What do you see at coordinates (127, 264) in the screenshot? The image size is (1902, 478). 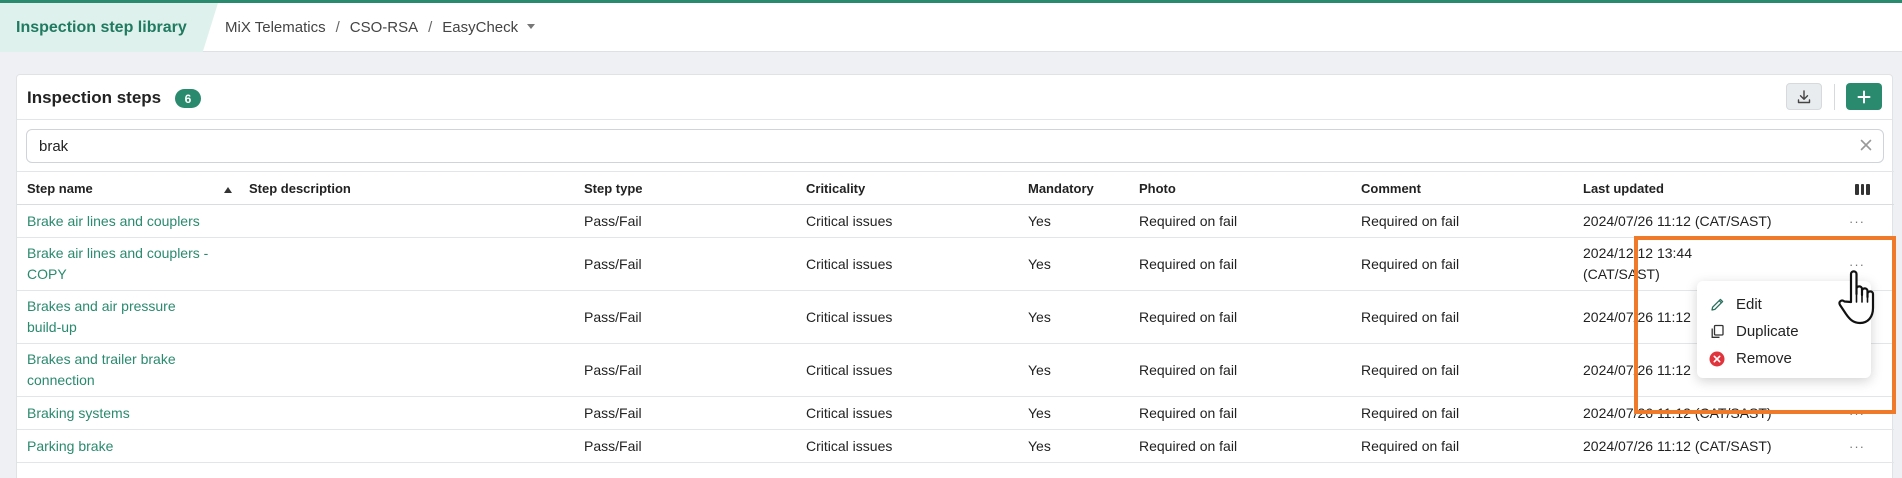 I see `step-name-link: Brake air lines and couplers - COPY` at bounding box center [127, 264].